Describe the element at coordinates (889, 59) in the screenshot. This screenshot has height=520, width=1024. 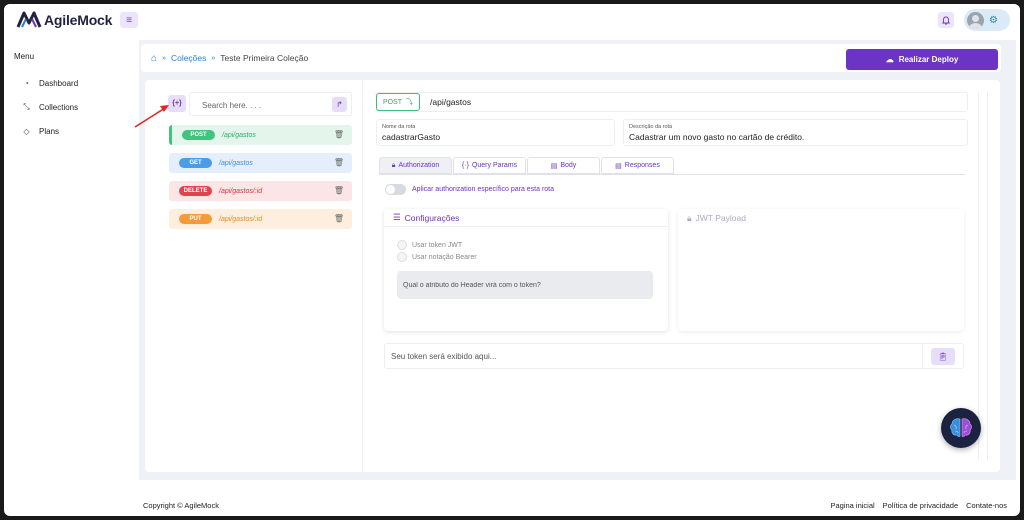
I see `cloud-upload-icon: ☁` at that location.